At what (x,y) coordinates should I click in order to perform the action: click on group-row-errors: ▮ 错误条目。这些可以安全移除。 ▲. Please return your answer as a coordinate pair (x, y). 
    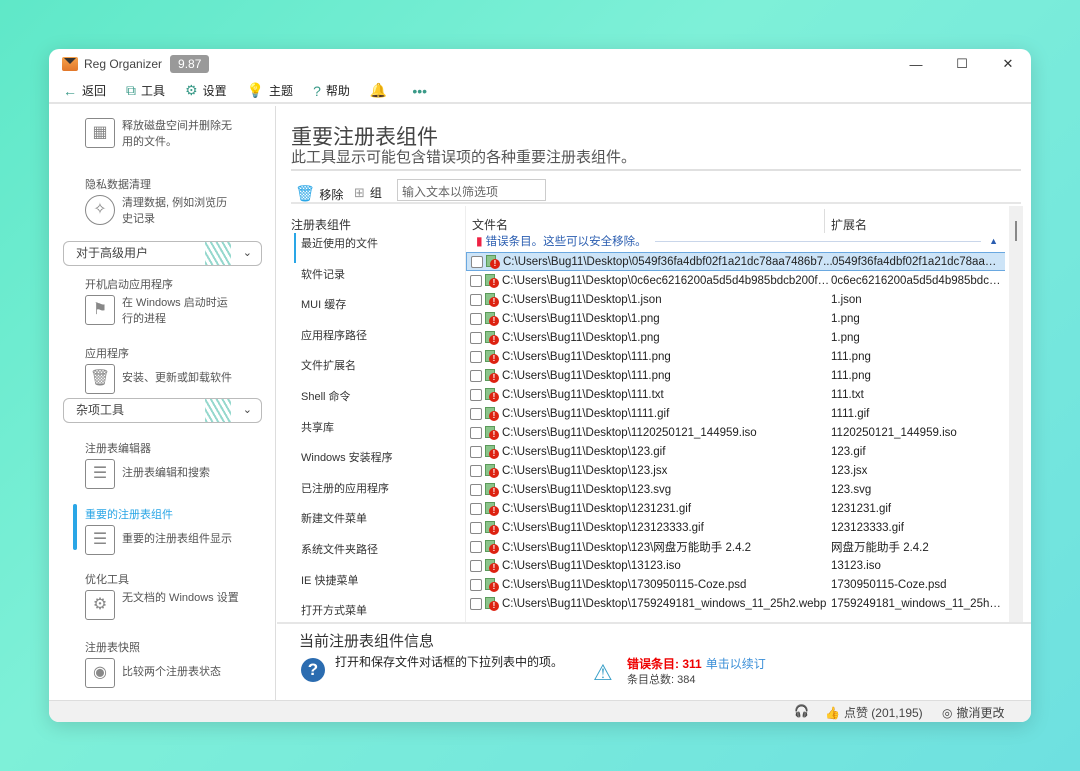
    Looking at the image, I should click on (740, 241).